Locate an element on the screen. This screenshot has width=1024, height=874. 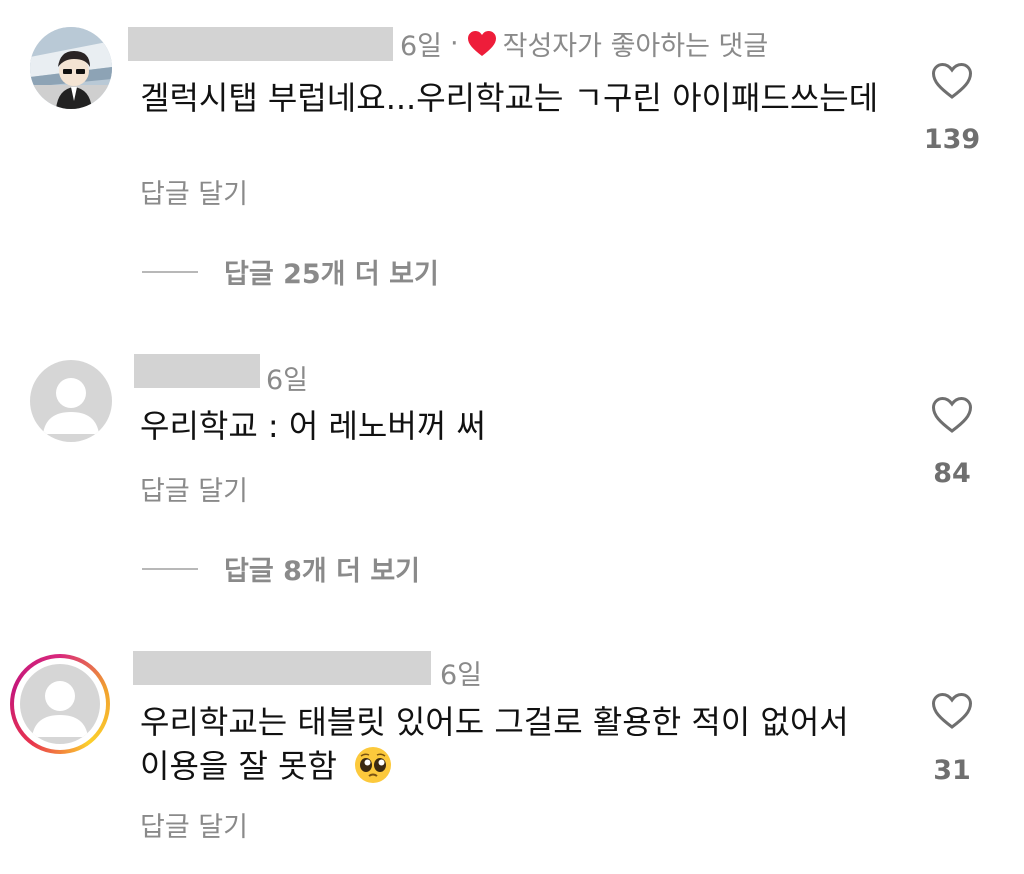
view-more-replies-label: 답글 25개 더 보기 is located at coordinates (331, 274).